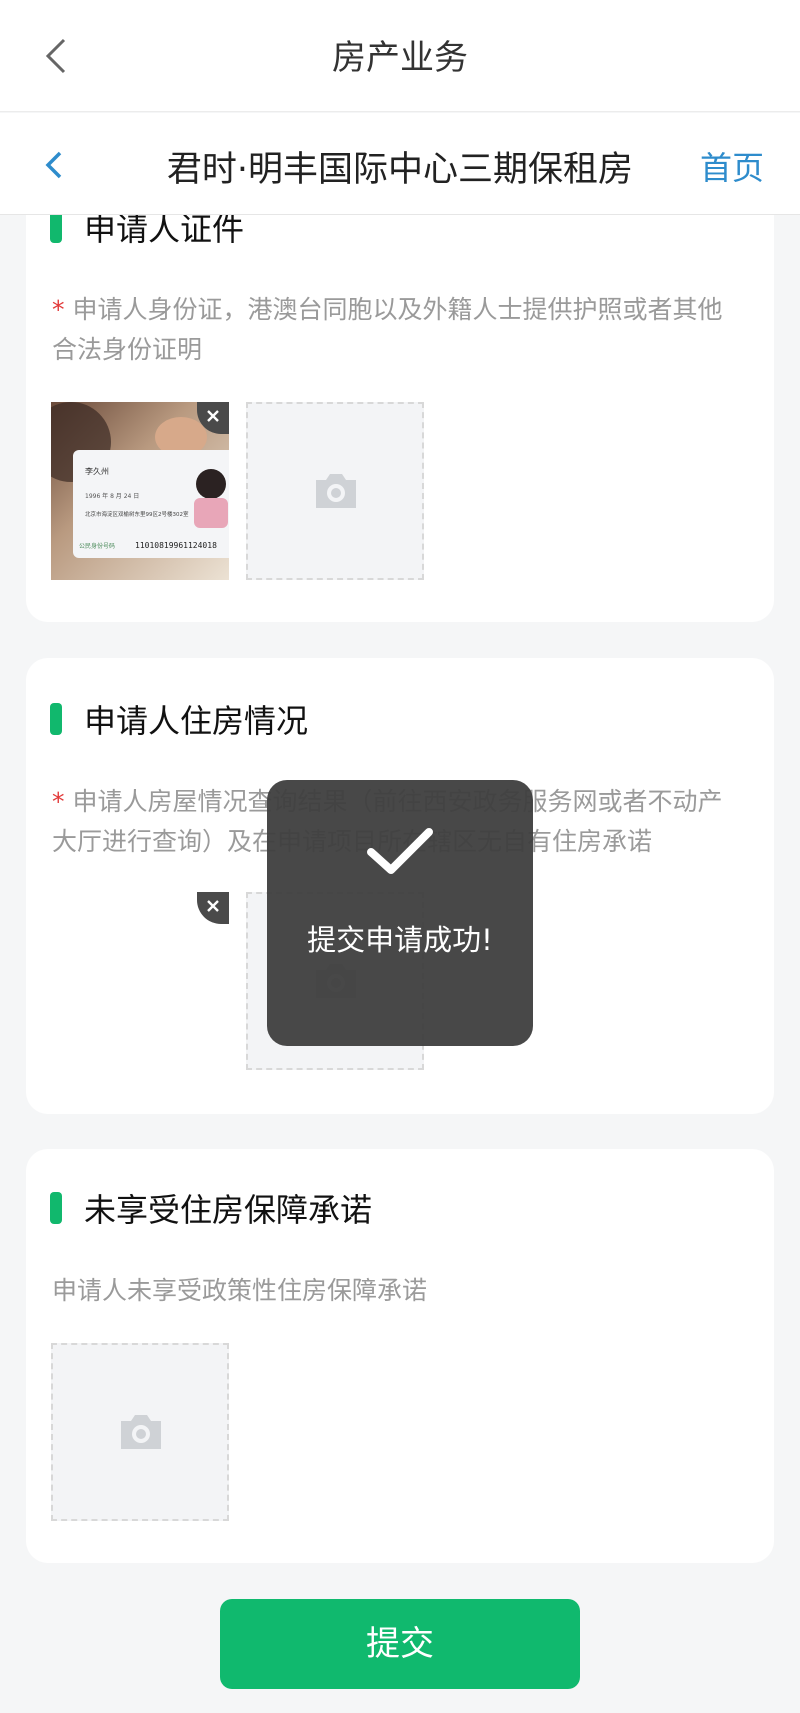  I want to click on id-number: 11010819961124018, so click(176, 545).